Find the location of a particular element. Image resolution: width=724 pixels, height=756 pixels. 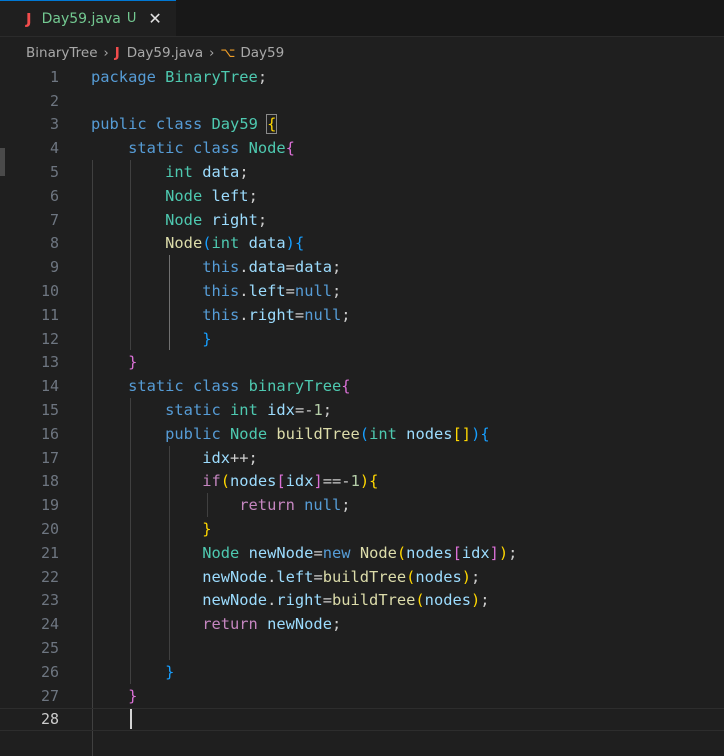

code-line: 13 } is located at coordinates (362, 363).